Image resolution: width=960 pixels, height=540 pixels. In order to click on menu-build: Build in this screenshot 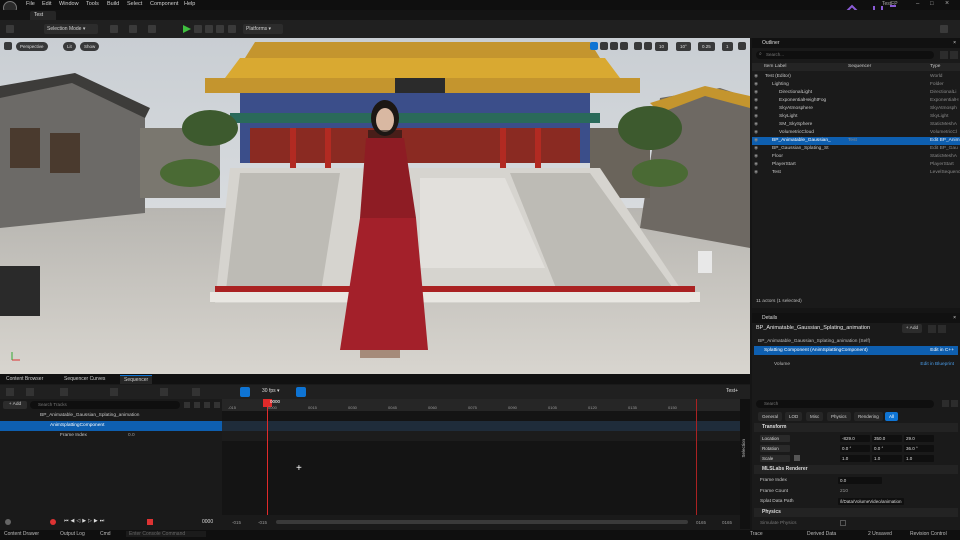, I will do `click(113, 4)`.